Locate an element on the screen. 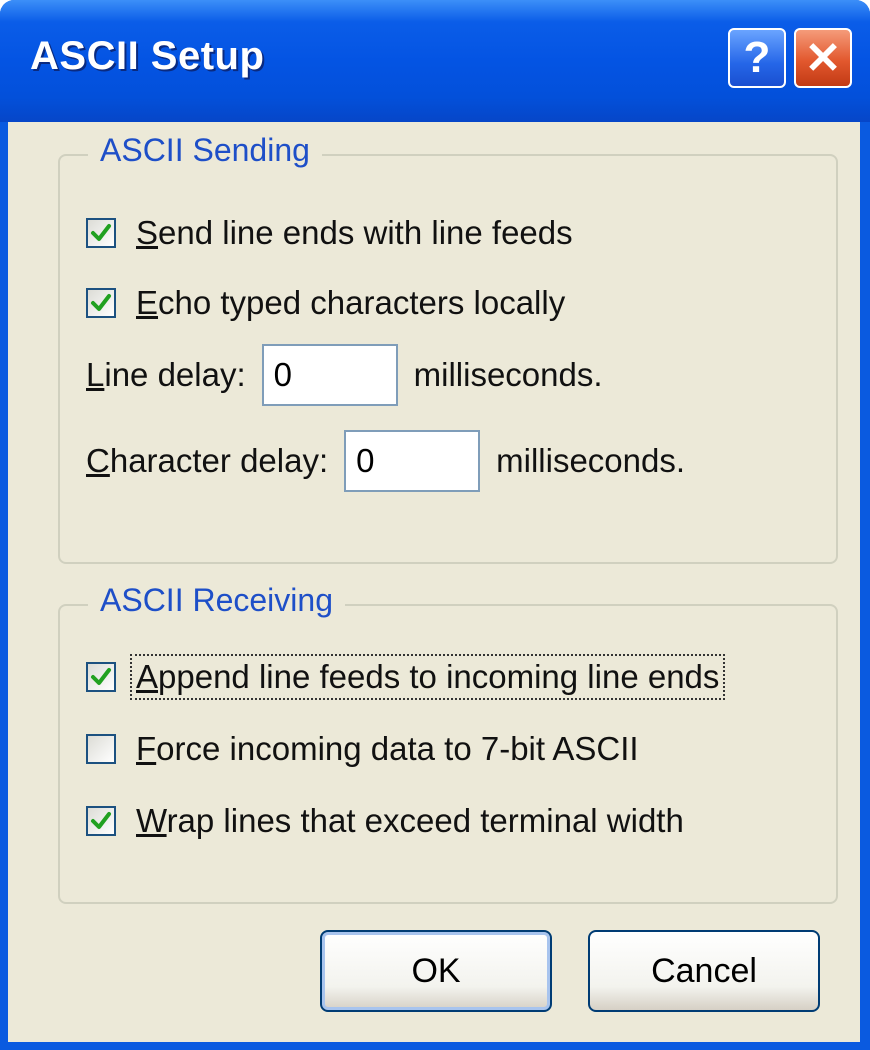  force-7bit-mnemonic: F is located at coordinates (146, 748).